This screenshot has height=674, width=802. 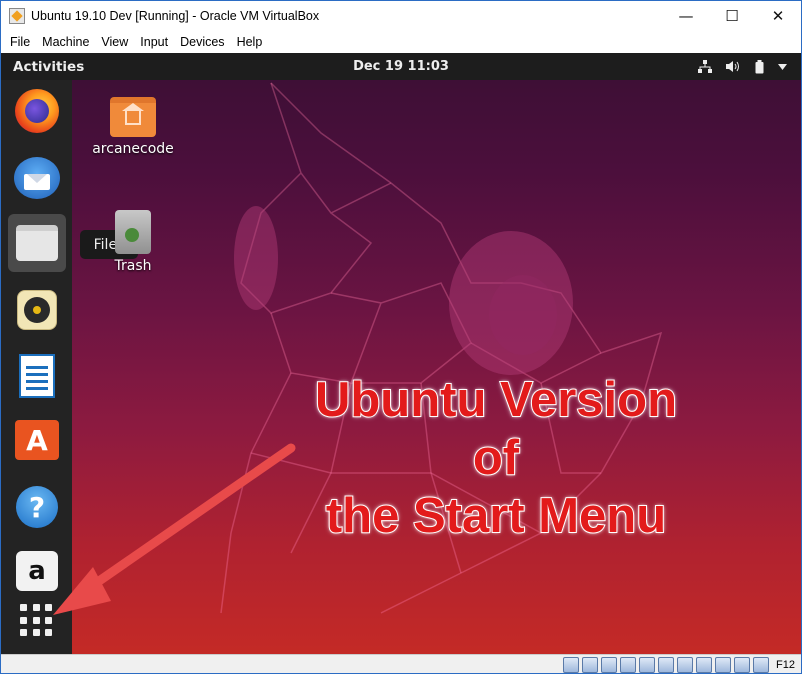 I want to click on dock-firefox, so click(x=37, y=111).